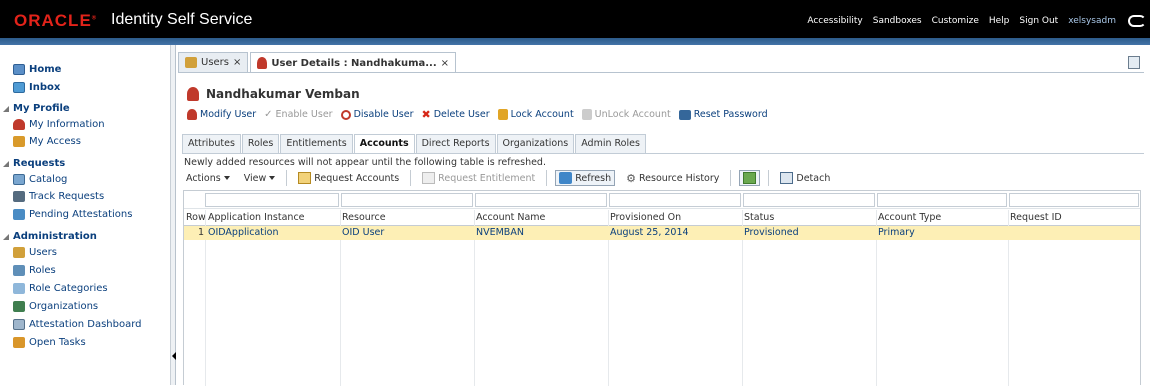 The height and width of the screenshot is (386, 1150). Describe the element at coordinates (377, 114) in the screenshot. I see `disable-user-button: Disable User` at that location.